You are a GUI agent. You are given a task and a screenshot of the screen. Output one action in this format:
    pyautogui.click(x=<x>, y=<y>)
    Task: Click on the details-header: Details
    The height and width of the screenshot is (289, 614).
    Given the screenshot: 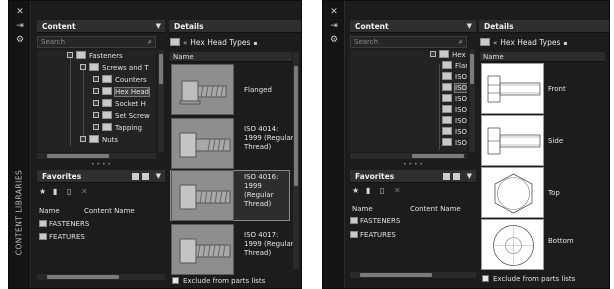 What is the action you would take?
    pyautogui.click(x=544, y=26)
    